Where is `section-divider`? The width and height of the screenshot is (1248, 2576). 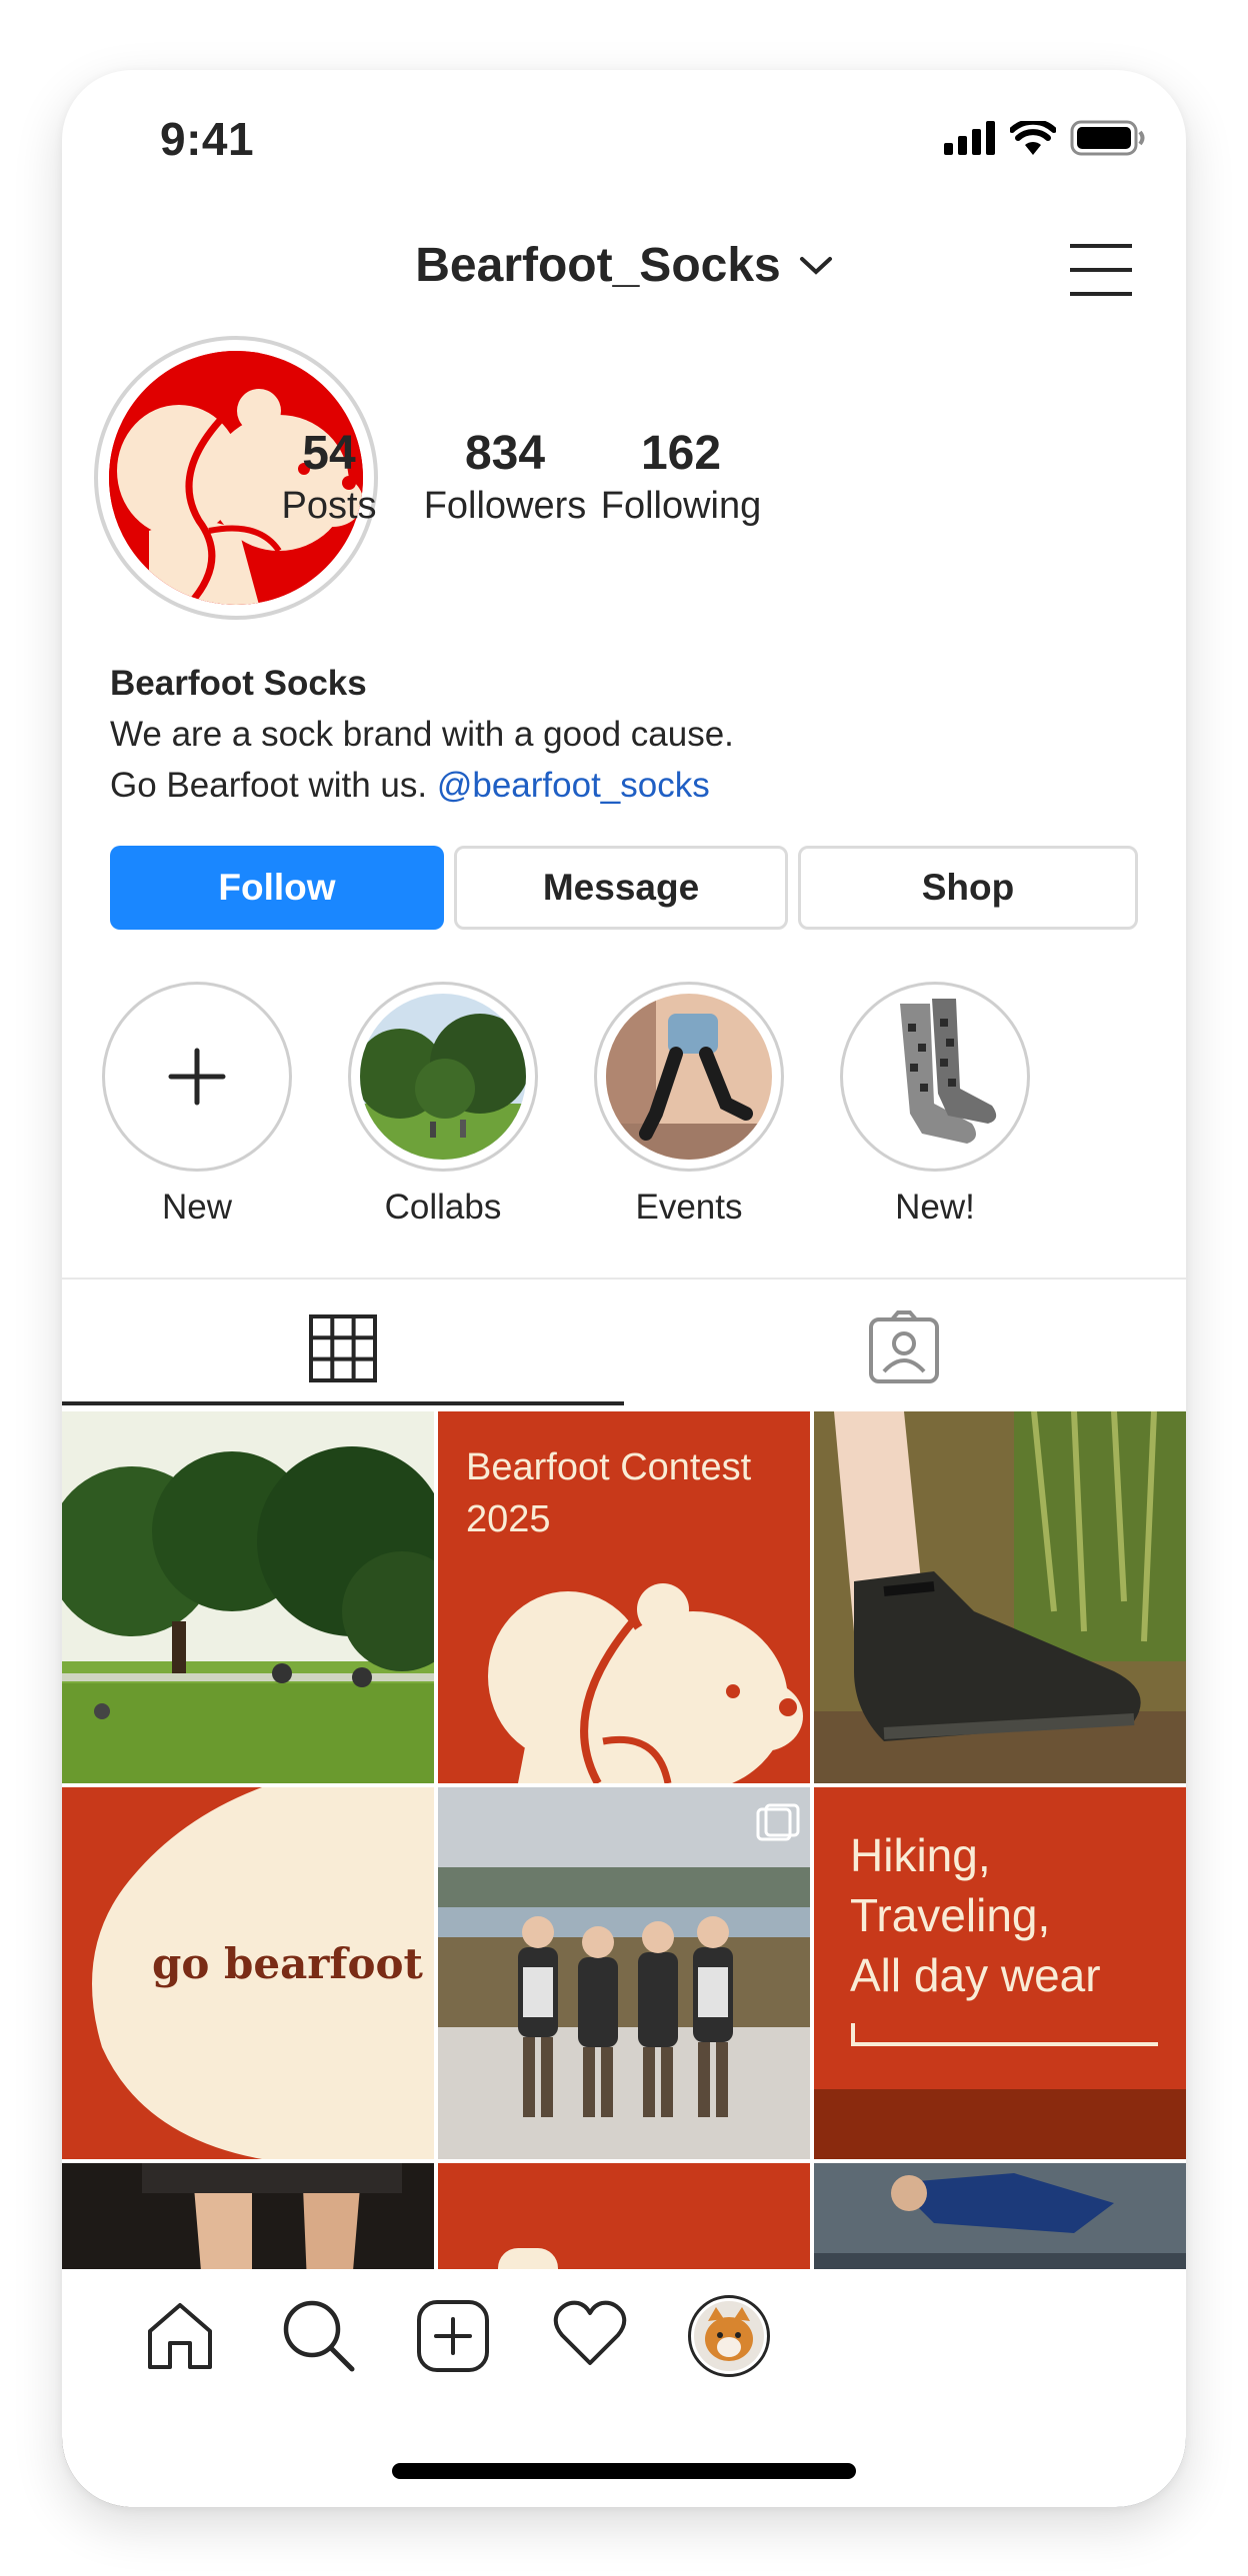 section-divider is located at coordinates (624, 1279).